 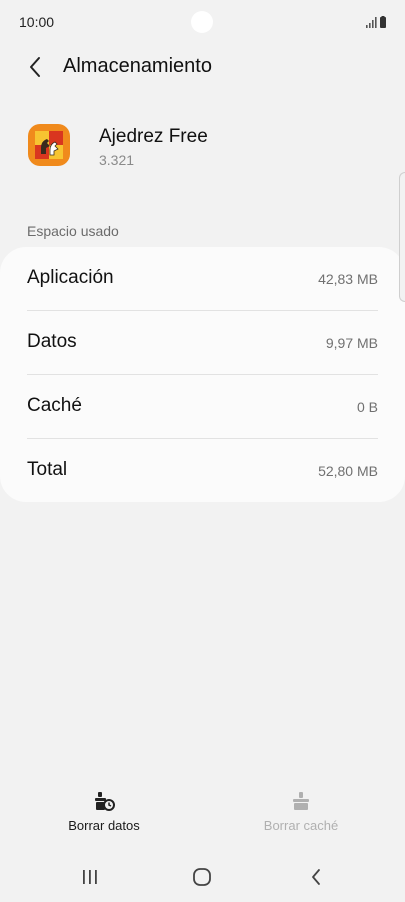 What do you see at coordinates (348, 279) in the screenshot?
I see `row-value: 42,83 MB` at bounding box center [348, 279].